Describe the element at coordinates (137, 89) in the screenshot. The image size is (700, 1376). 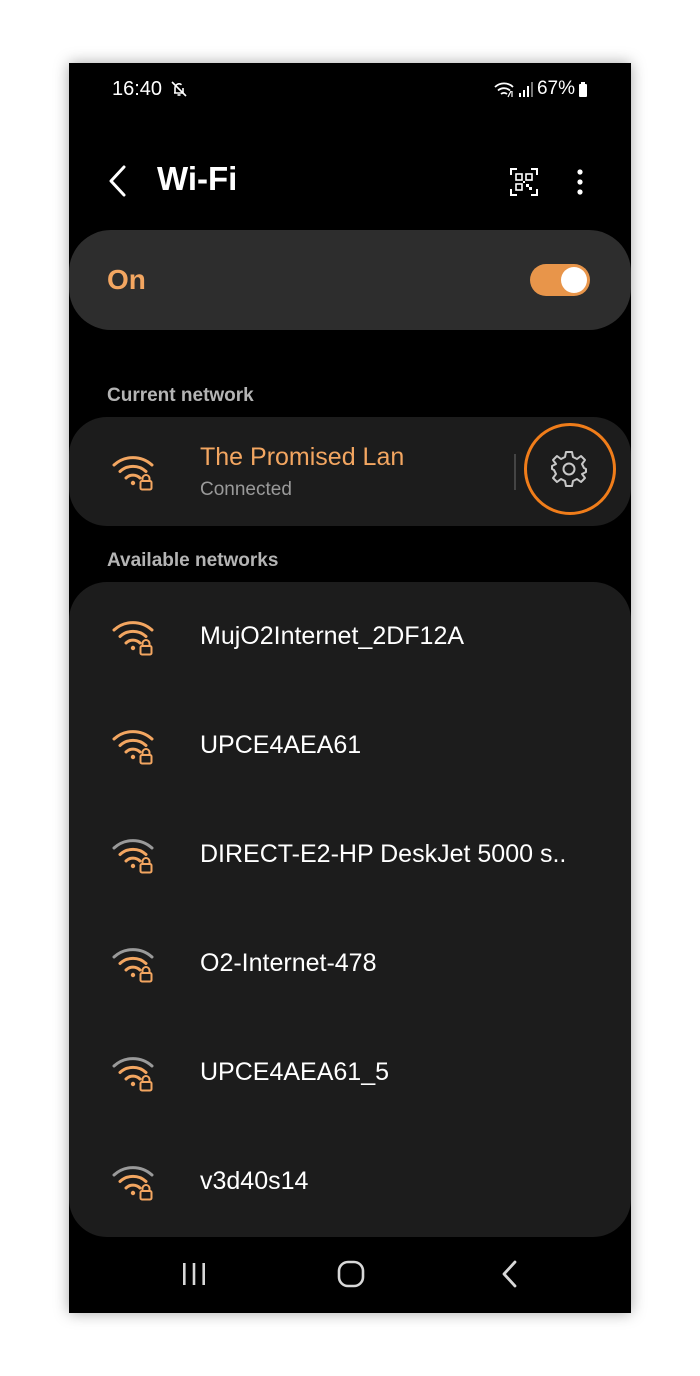
I see `status-time: 16:40` at that location.